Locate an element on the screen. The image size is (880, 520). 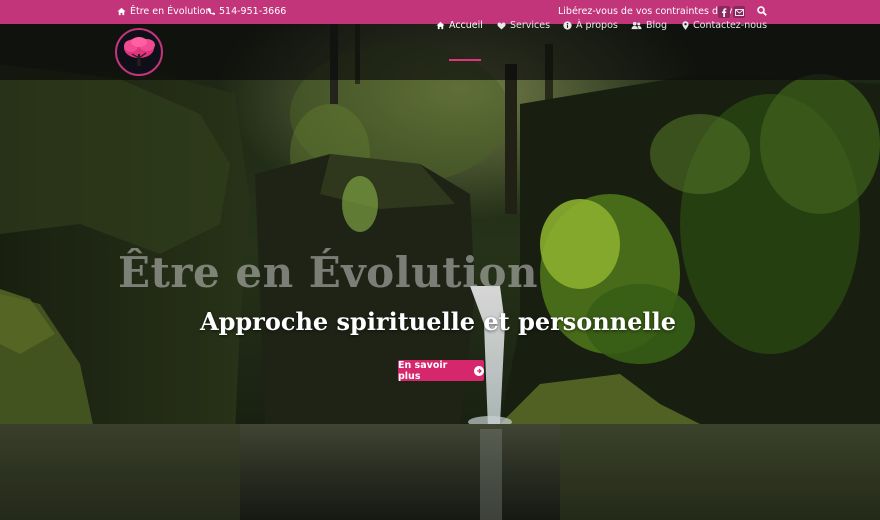
cta-label: En savoir plus is located at coordinates (423, 370).